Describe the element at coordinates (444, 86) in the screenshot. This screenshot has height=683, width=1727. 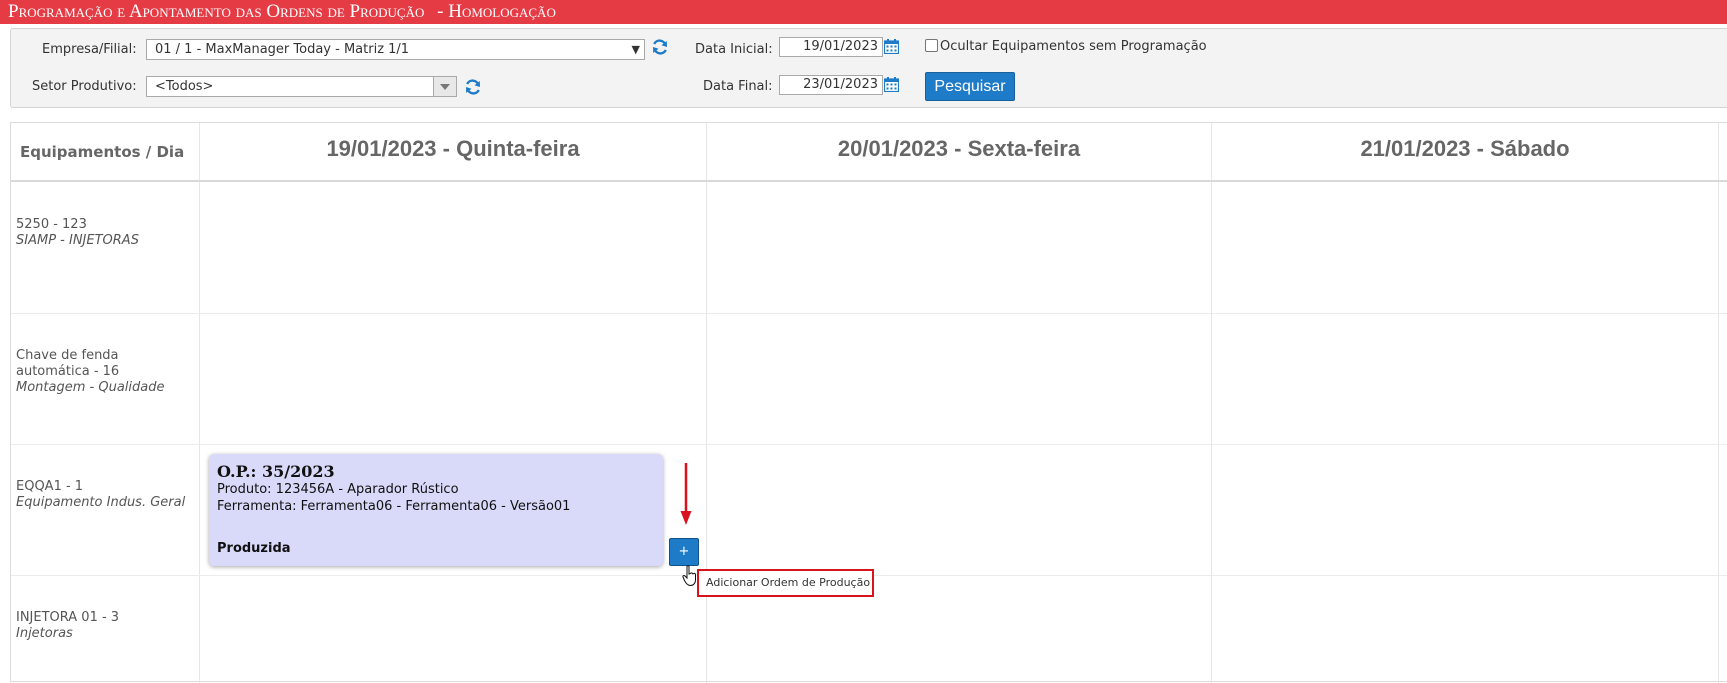
I see `dropdown-arrow-icon` at that location.